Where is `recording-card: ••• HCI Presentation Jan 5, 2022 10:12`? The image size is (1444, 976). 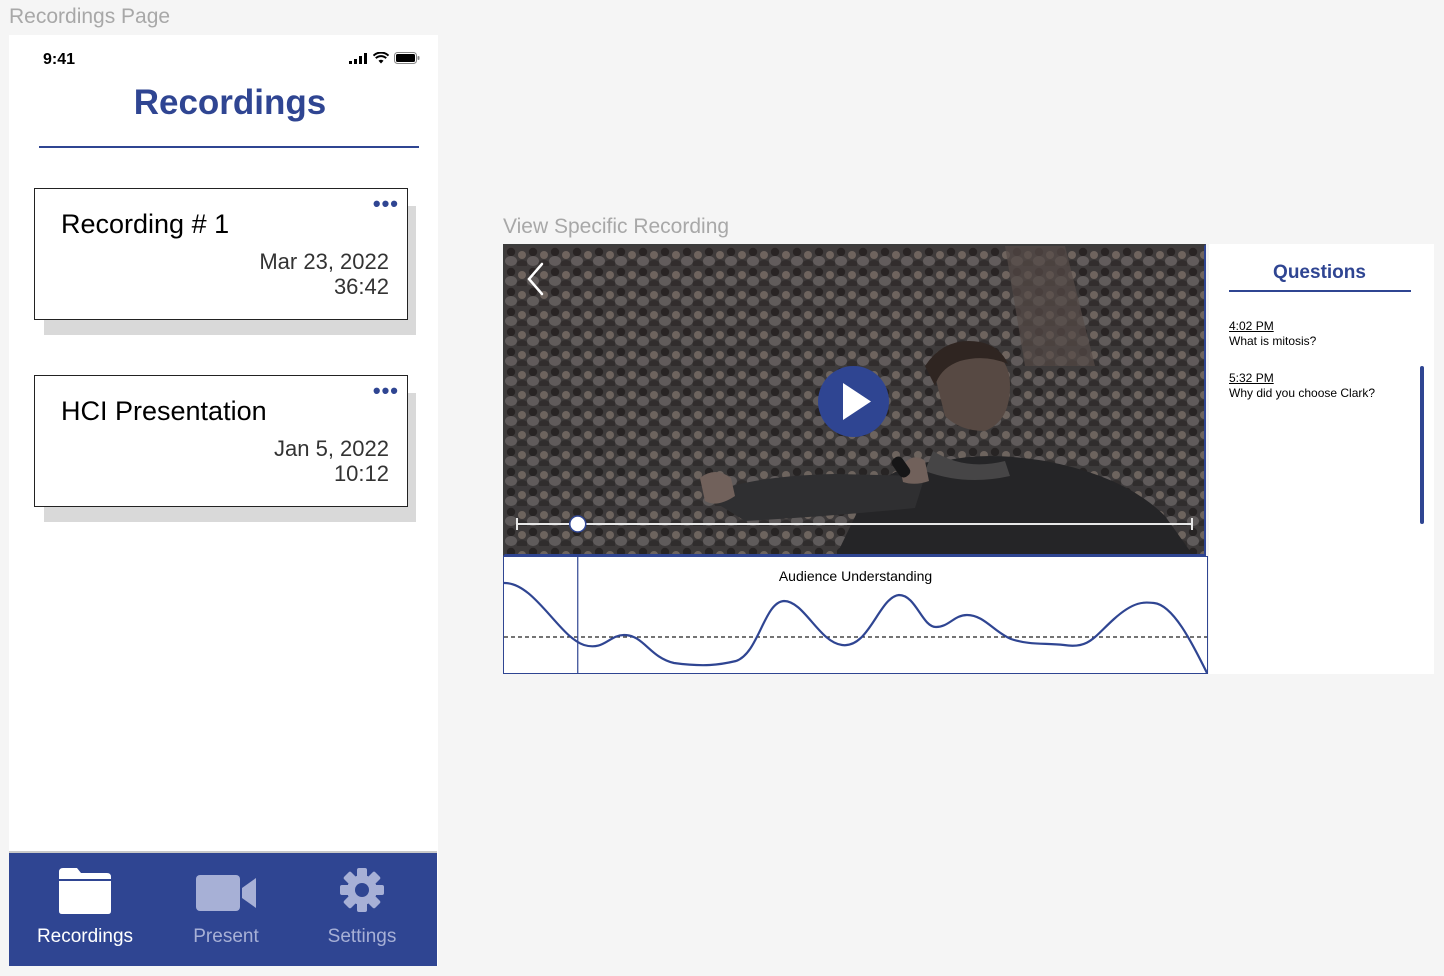 recording-card: ••• HCI Presentation Jan 5, 2022 10:12 is located at coordinates (221, 441).